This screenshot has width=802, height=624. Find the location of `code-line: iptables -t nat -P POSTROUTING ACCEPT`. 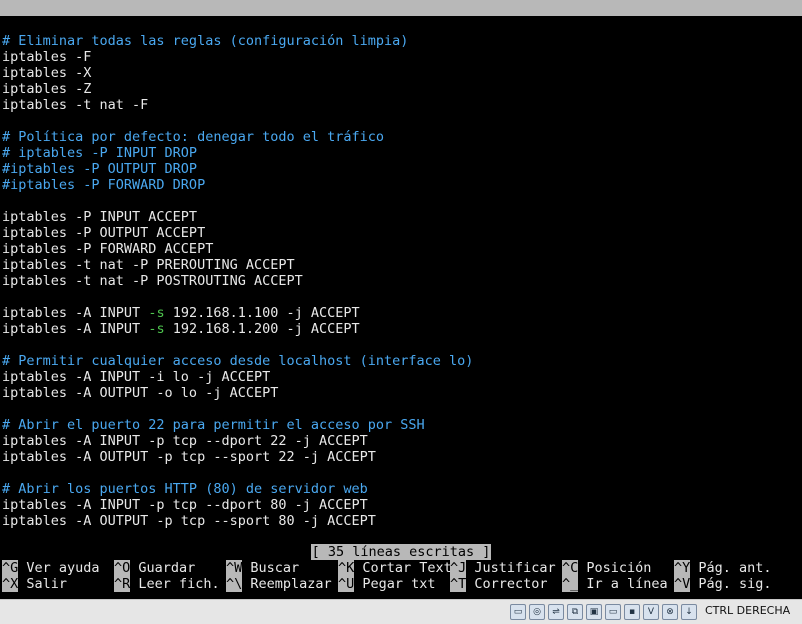

code-line: iptables -t nat -P POSTROUTING ACCEPT is located at coordinates (401, 281).